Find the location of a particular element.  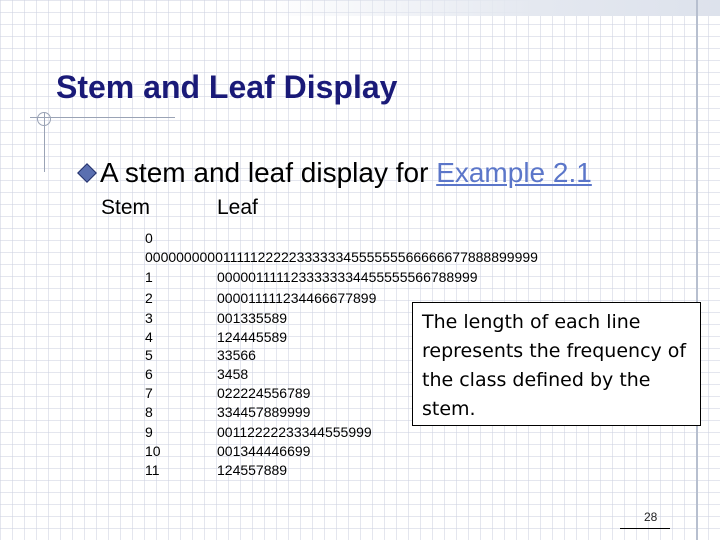

stem-value: 1 is located at coordinates (149, 277).